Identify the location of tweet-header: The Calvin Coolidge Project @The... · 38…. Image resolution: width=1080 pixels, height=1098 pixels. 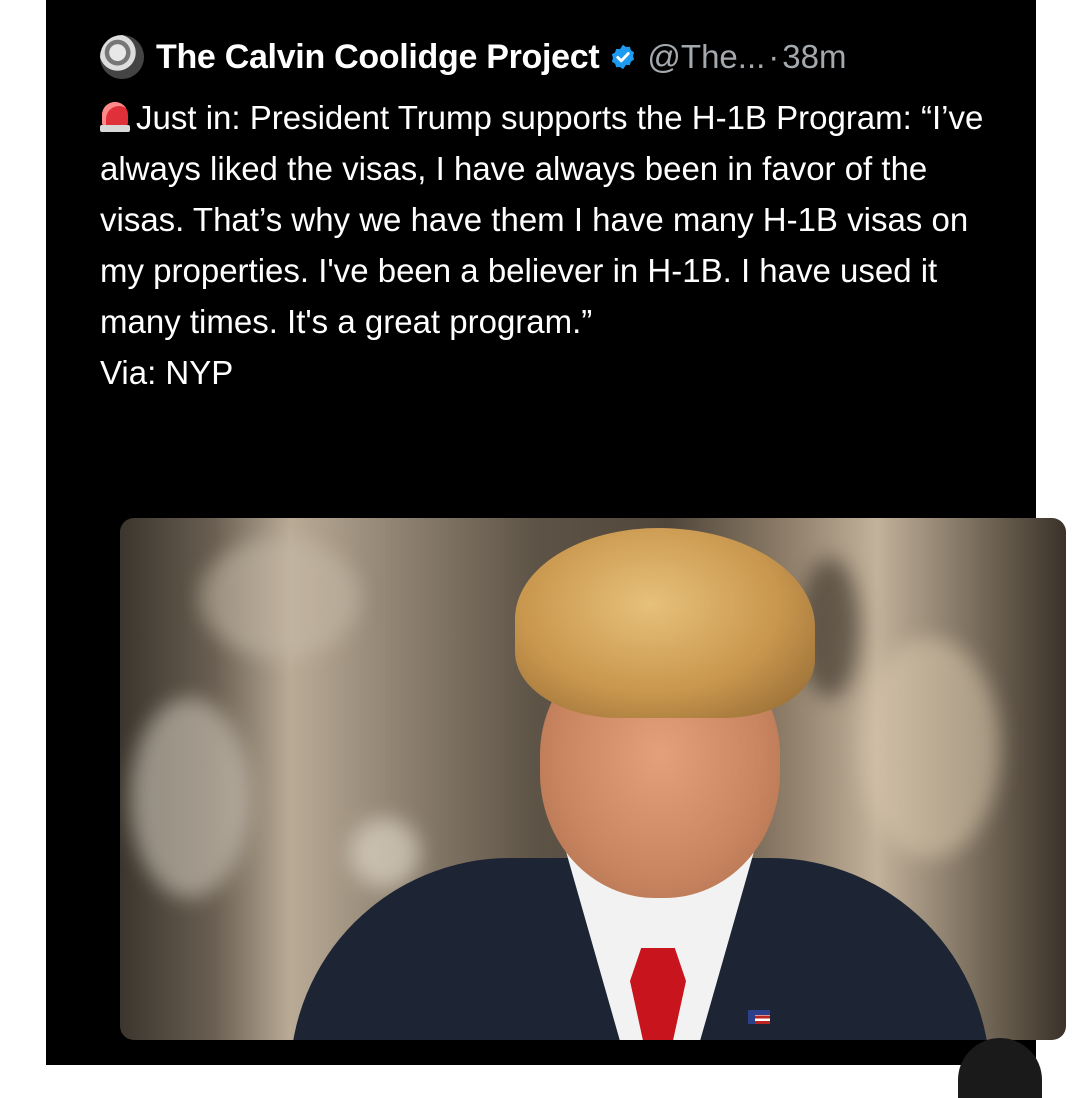
(473, 57).